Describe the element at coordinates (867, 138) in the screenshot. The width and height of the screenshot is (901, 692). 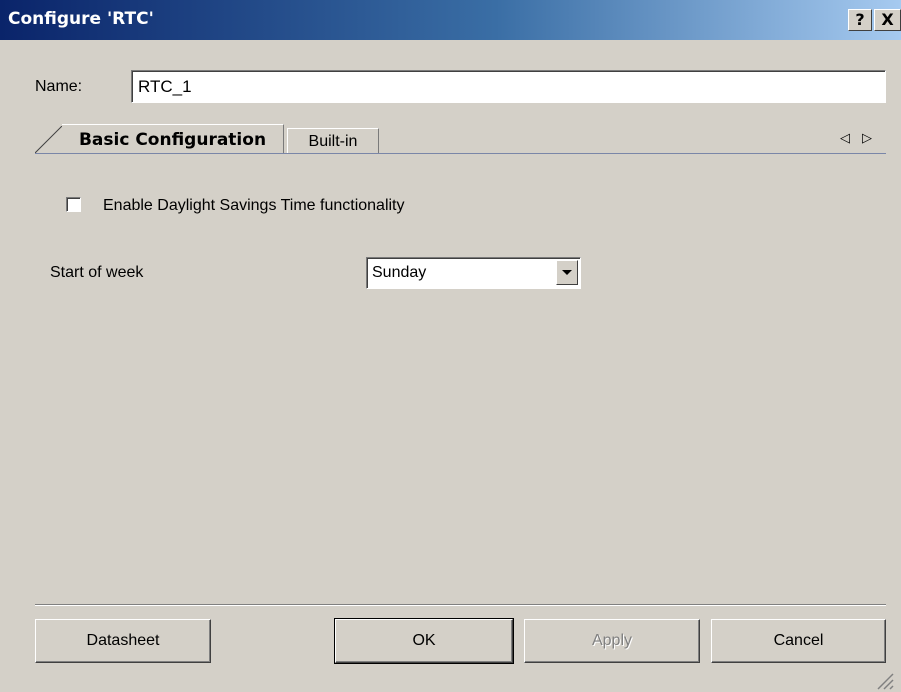
I see `tab-scroll-right-icon: ▷` at that location.